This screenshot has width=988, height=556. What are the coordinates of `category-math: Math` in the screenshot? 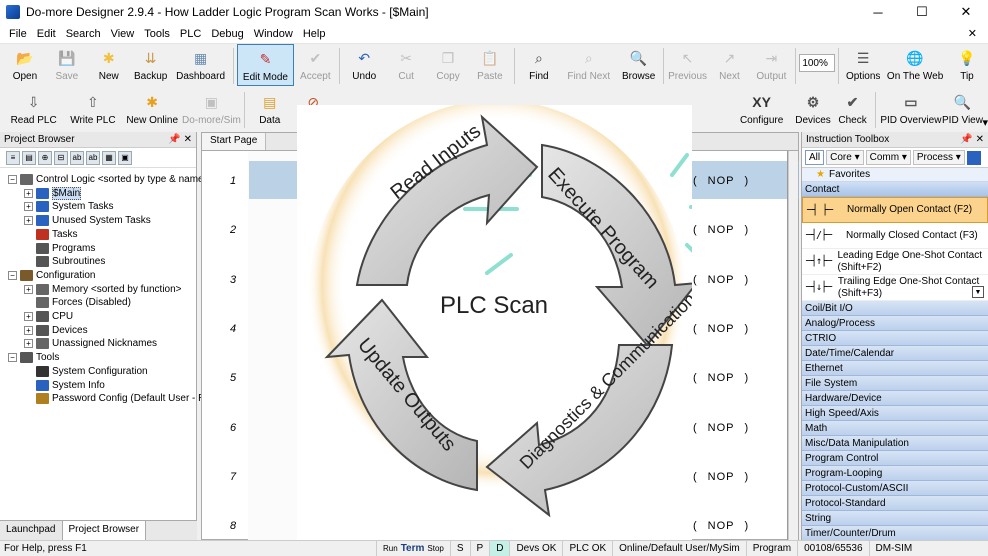 It's located at (895, 428).